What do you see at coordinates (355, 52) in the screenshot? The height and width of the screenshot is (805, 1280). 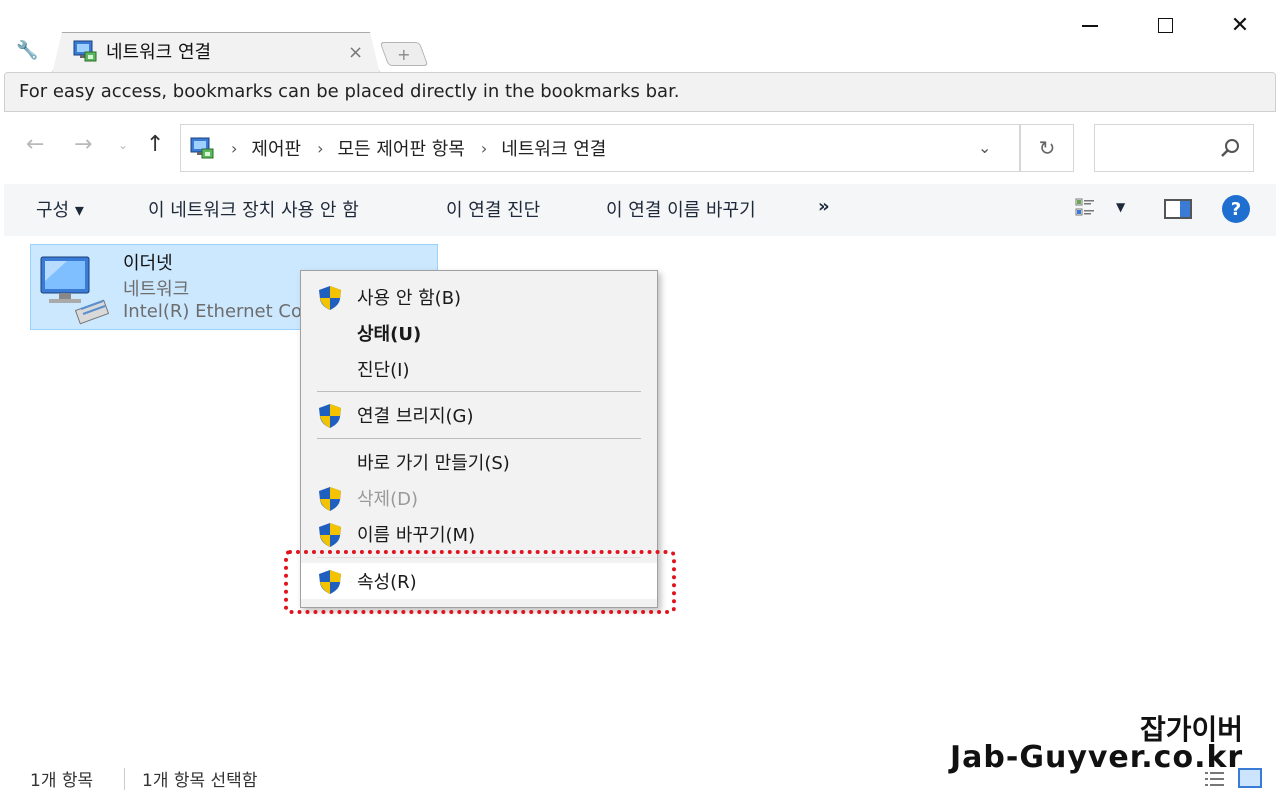 I see `tab-close-button: ×` at bounding box center [355, 52].